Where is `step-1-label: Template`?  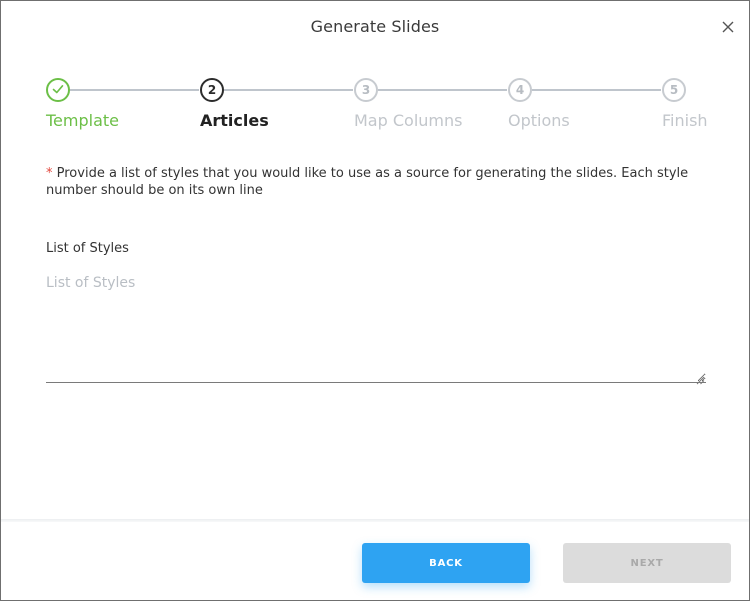
step-1-label: Template is located at coordinates (82, 120).